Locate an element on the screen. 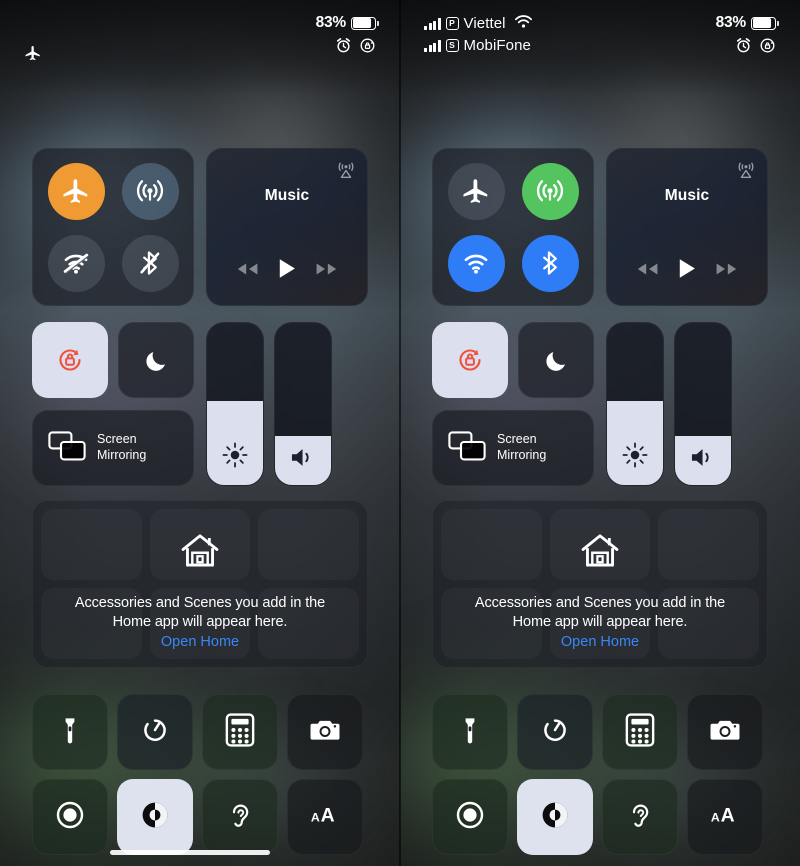 The width and height of the screenshot is (800, 866). airplane-icon is located at coordinates (476, 191).